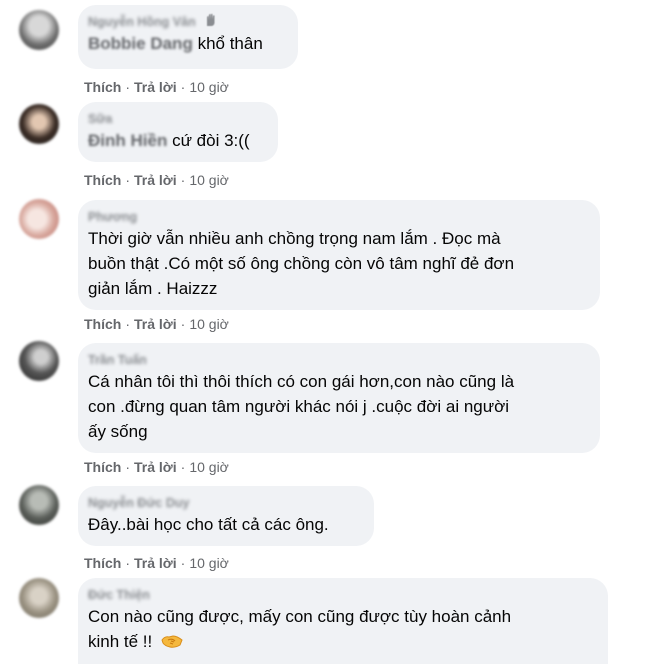  I want to click on comment-bubble: Nguyễn Hồng Vân Bobbie Dang khổ thân, so click(188, 37).